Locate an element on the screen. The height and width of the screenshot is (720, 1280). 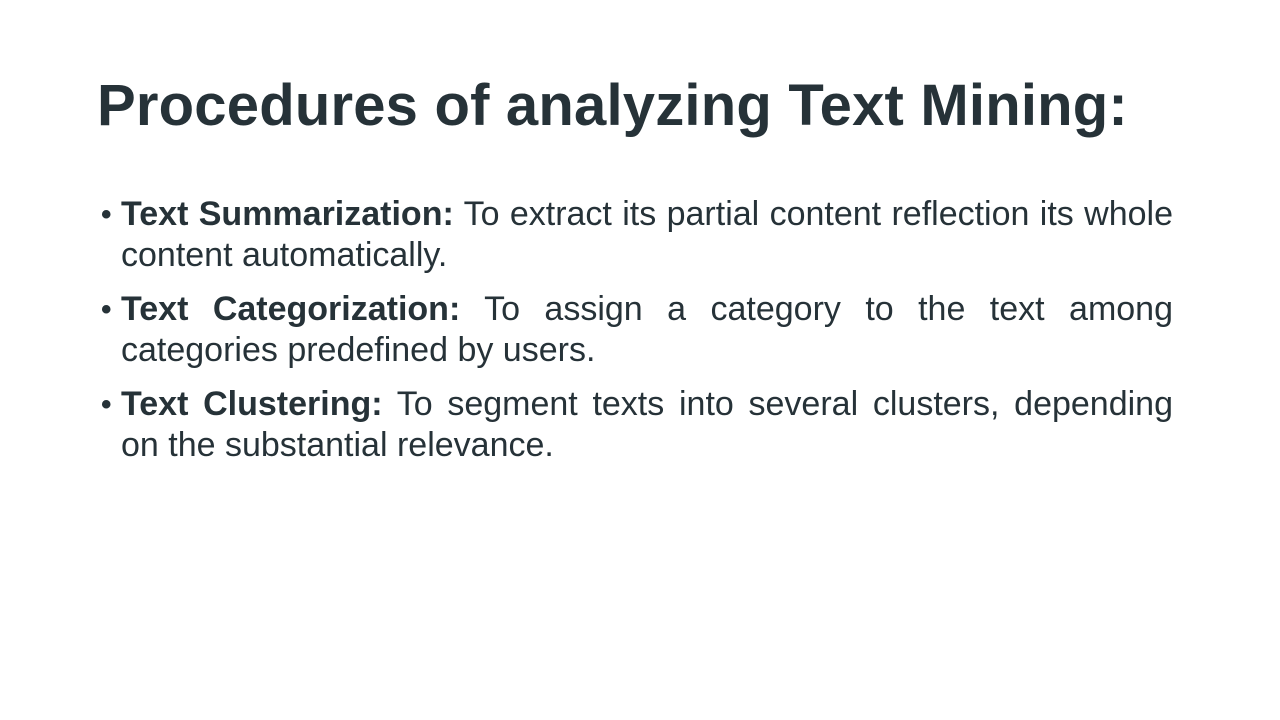
bullet-term: Text Categorization: is located at coordinates (291, 309).